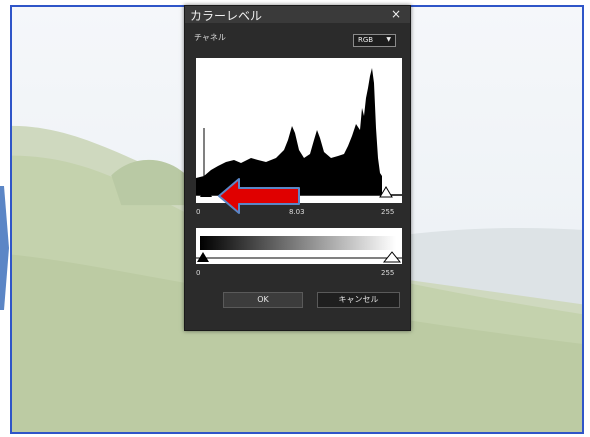 The height and width of the screenshot is (437, 590). What do you see at coordinates (396, 14) in the screenshot?
I see `close-icon: ×` at bounding box center [396, 14].